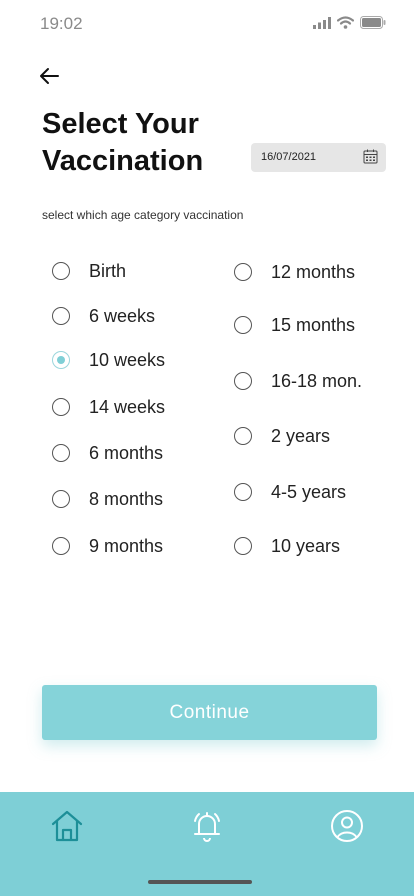  I want to click on radio-15-months, so click(243, 325).